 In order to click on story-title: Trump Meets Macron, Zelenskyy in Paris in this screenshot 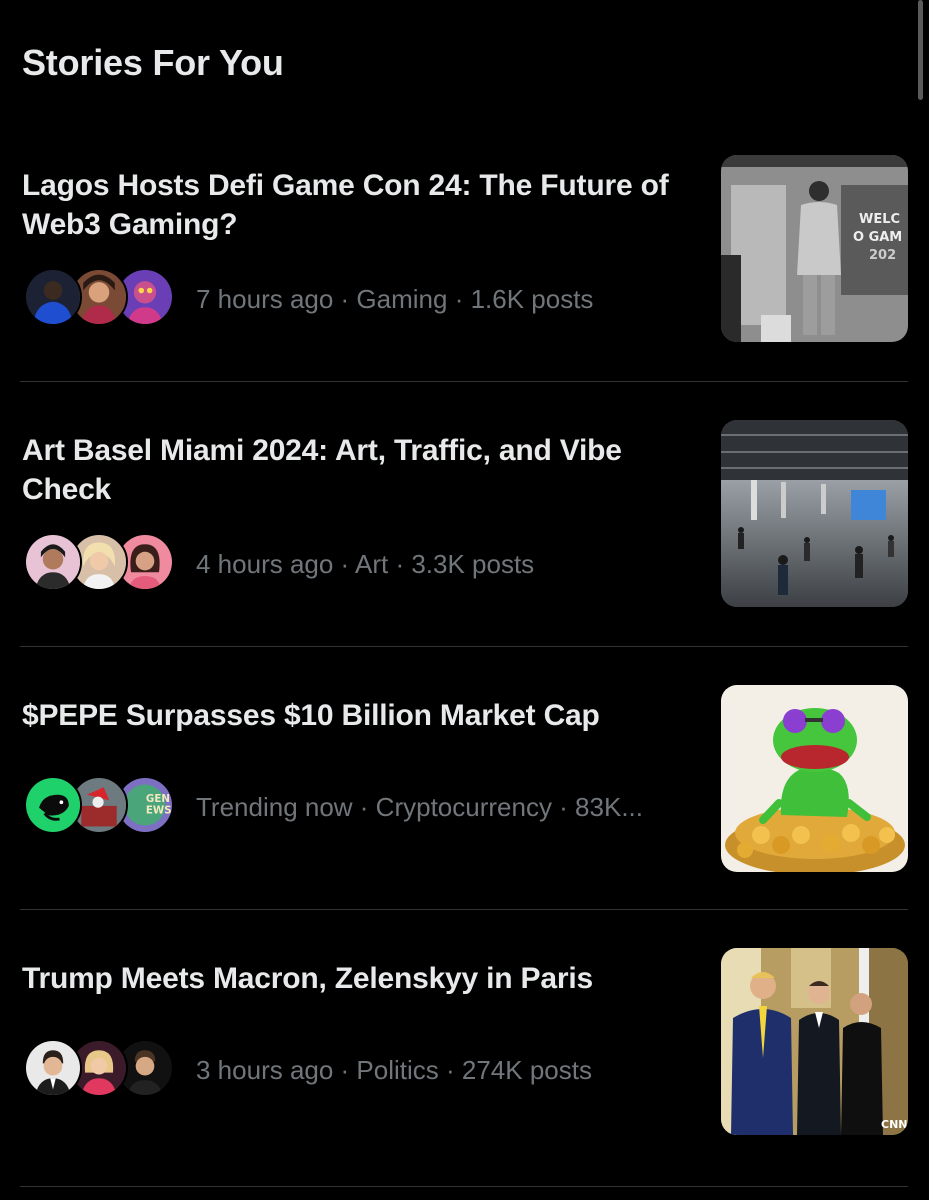, I will do `click(347, 978)`.